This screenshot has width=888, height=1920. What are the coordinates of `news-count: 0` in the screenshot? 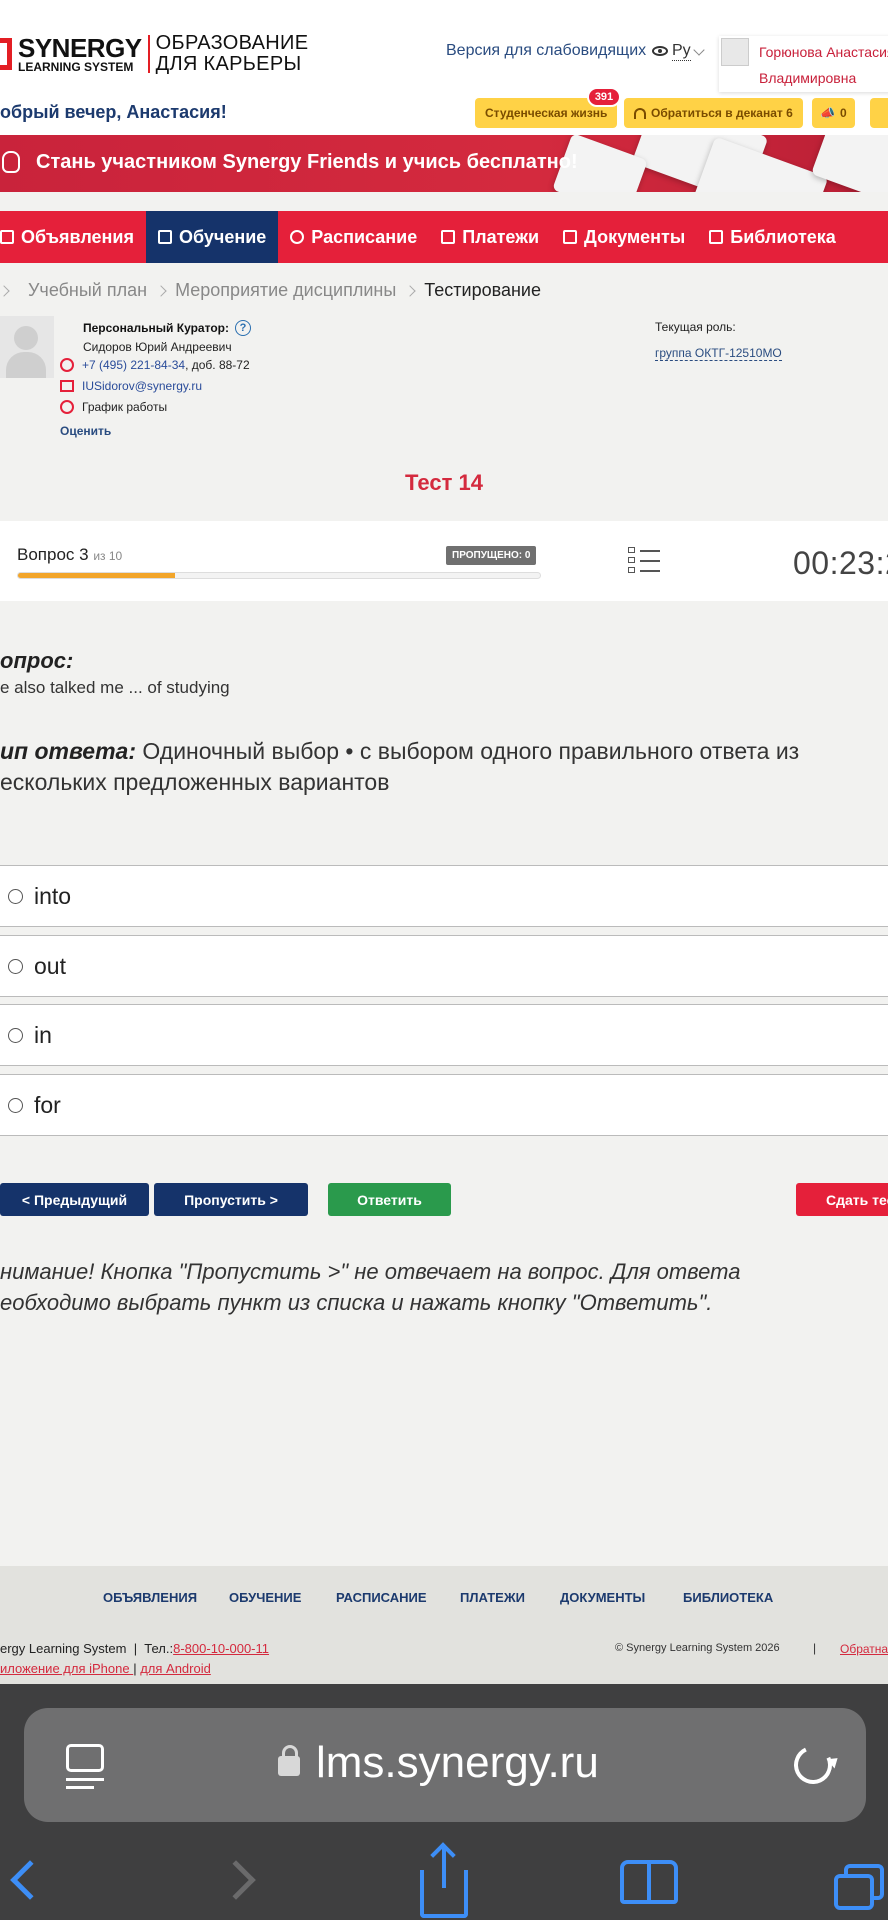 It's located at (843, 113).